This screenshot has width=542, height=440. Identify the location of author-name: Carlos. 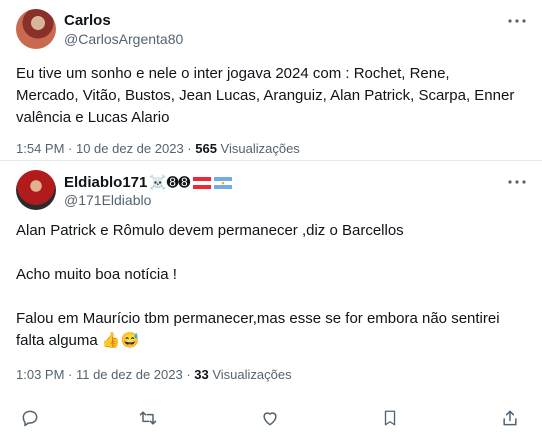
(87, 21).